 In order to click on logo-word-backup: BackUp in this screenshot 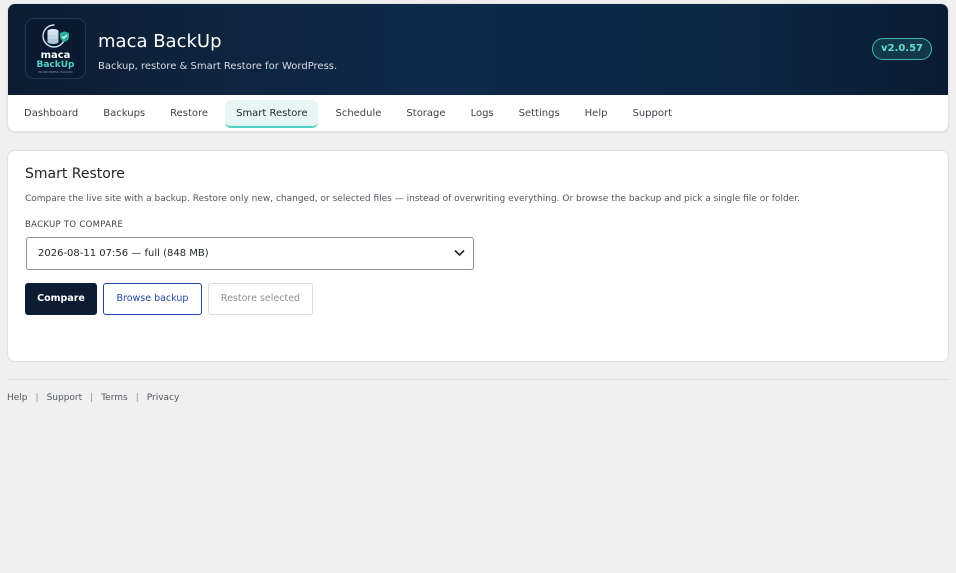, I will do `click(55, 65)`.